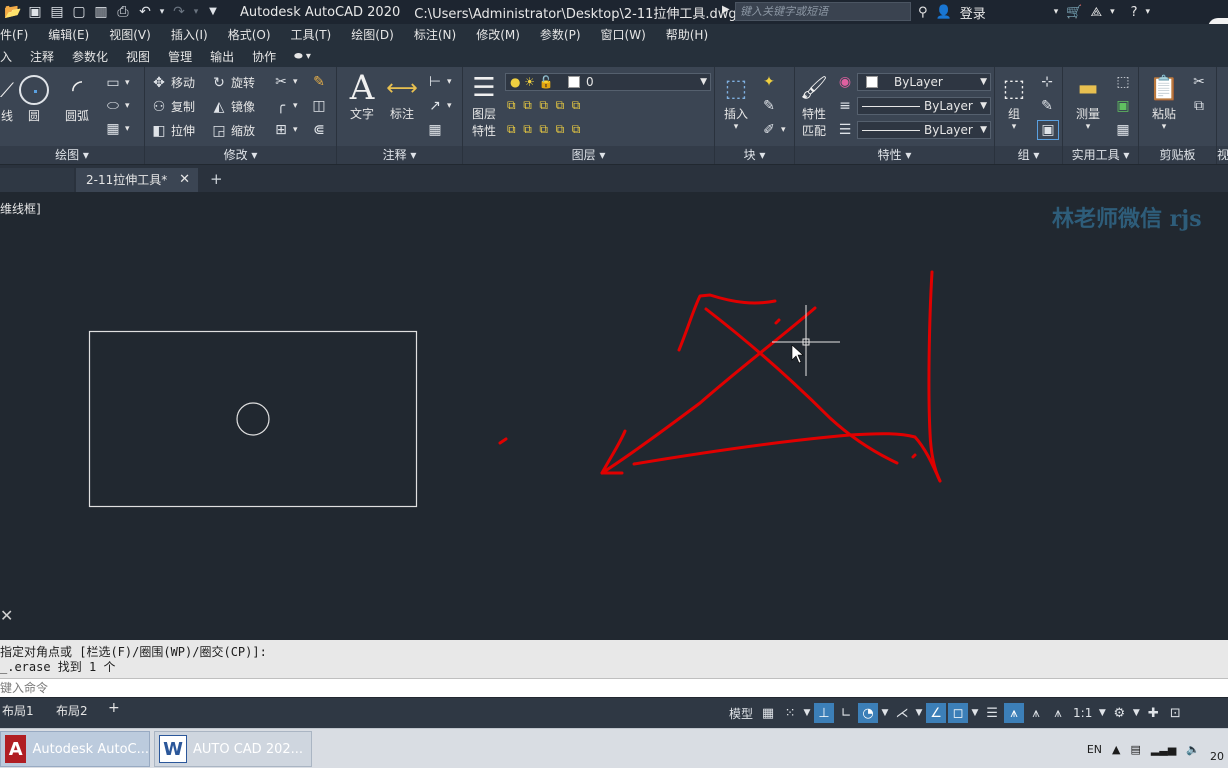  I want to click on menu-help: 帮助(H), so click(687, 34).